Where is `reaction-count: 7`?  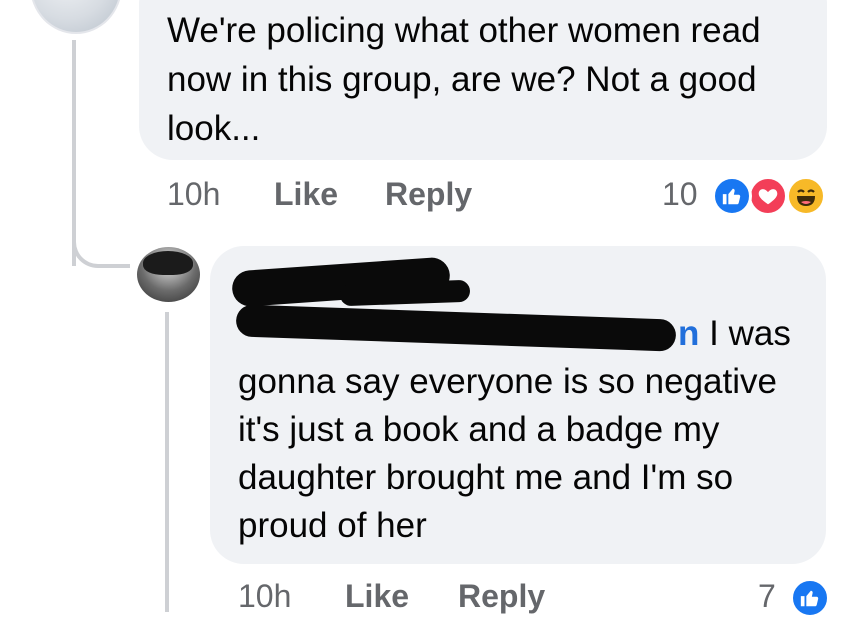 reaction-count: 7 is located at coordinates (767, 596).